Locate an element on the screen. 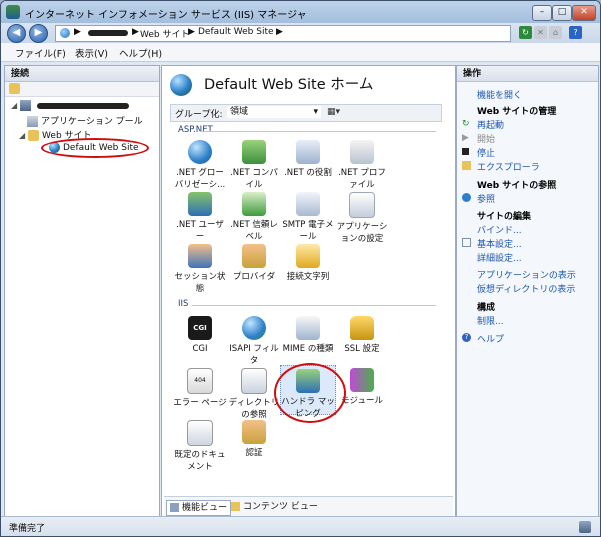 The width and height of the screenshot is (601, 537). connect-icon is located at coordinates (14, 88).